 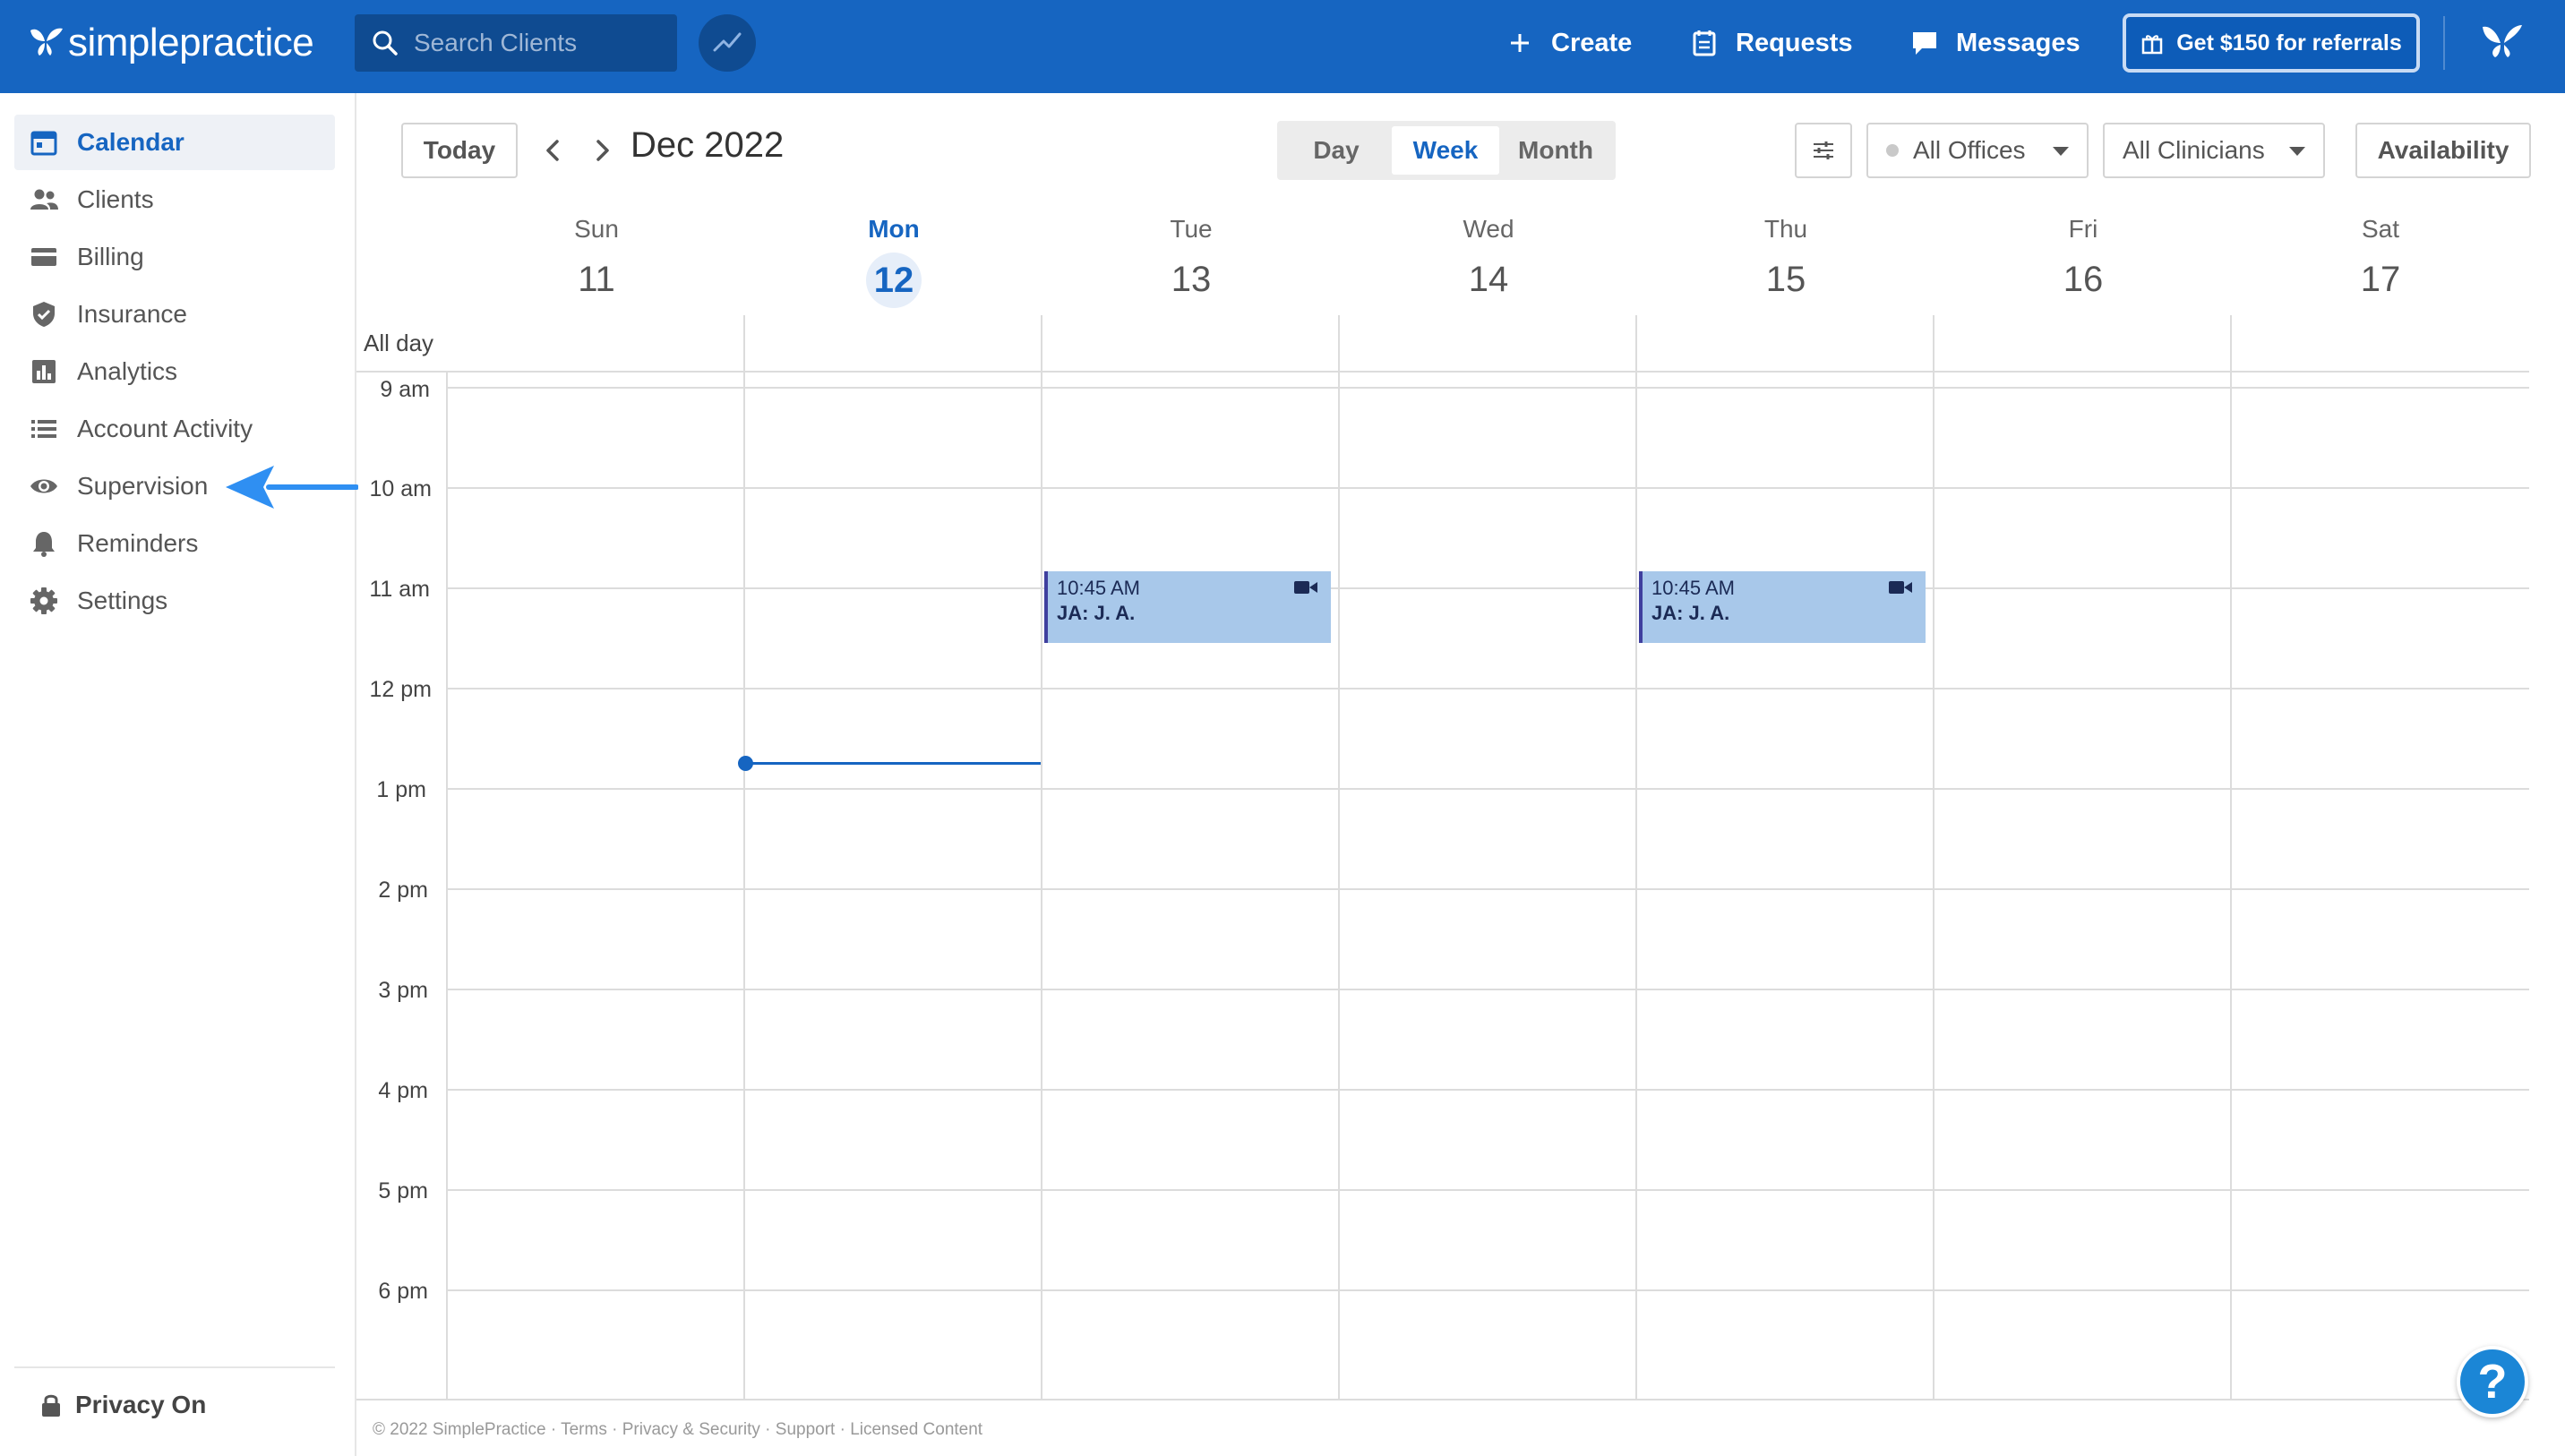 I want to click on hour-label: 9 am, so click(x=405, y=389).